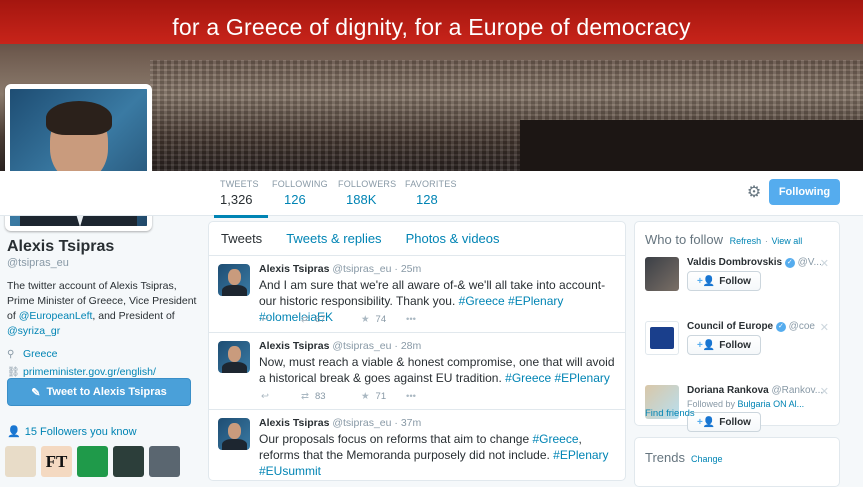  What do you see at coordinates (56, 316) in the screenshot?
I see `bio-link-european-left: @EuropeanLeft` at bounding box center [56, 316].